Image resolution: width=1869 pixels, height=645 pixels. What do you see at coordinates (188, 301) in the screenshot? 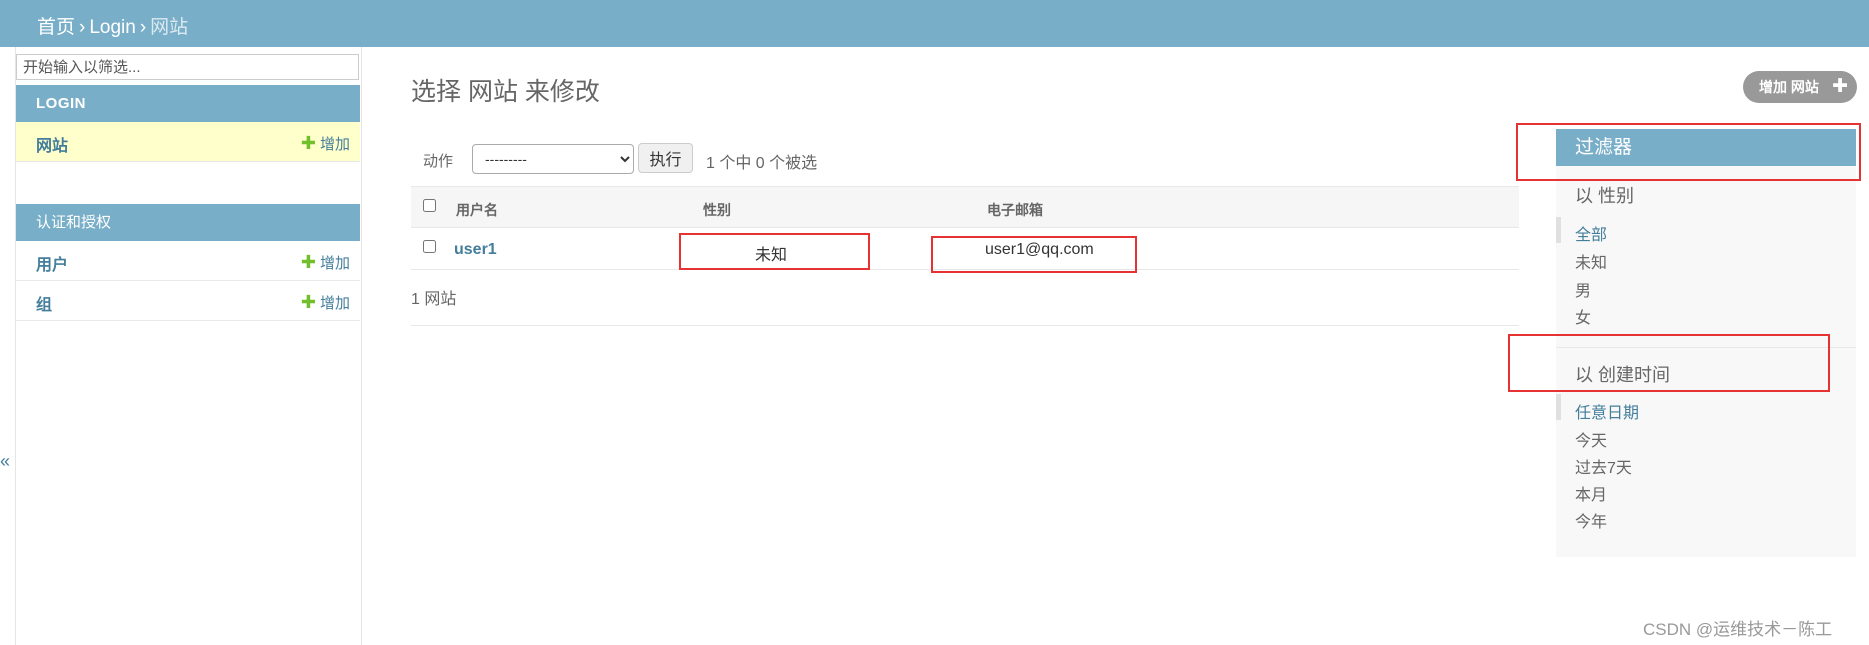
I see `sidebar-item-groups: 组 ✚ 增加` at bounding box center [188, 301].